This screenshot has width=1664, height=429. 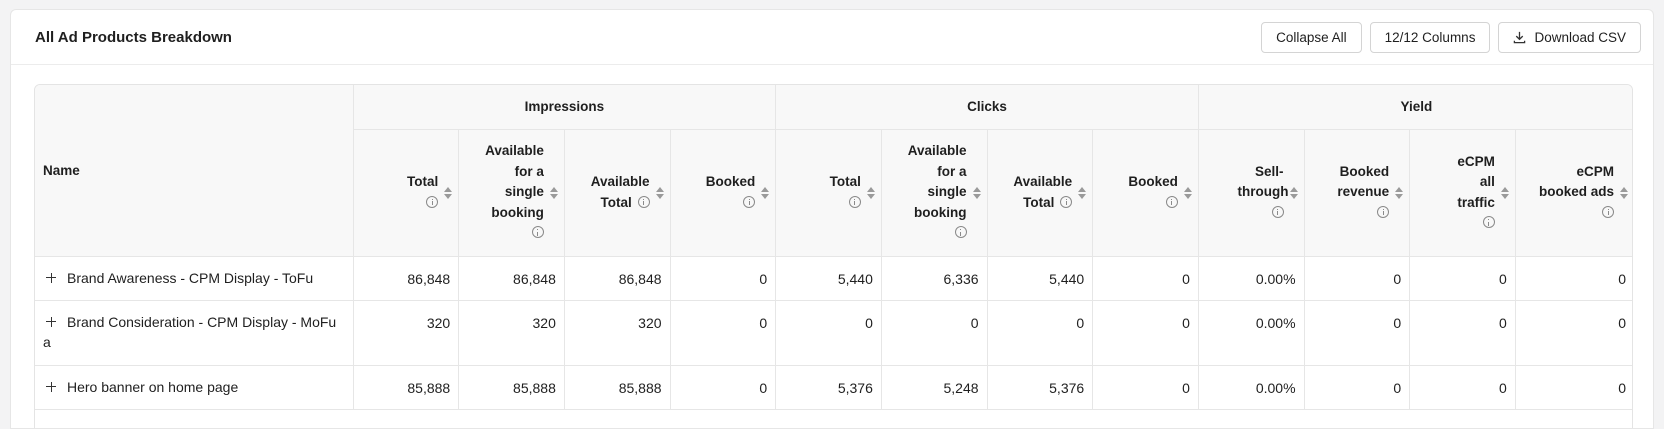 I want to click on cell-impressions-available-total: 320, so click(x=617, y=333).